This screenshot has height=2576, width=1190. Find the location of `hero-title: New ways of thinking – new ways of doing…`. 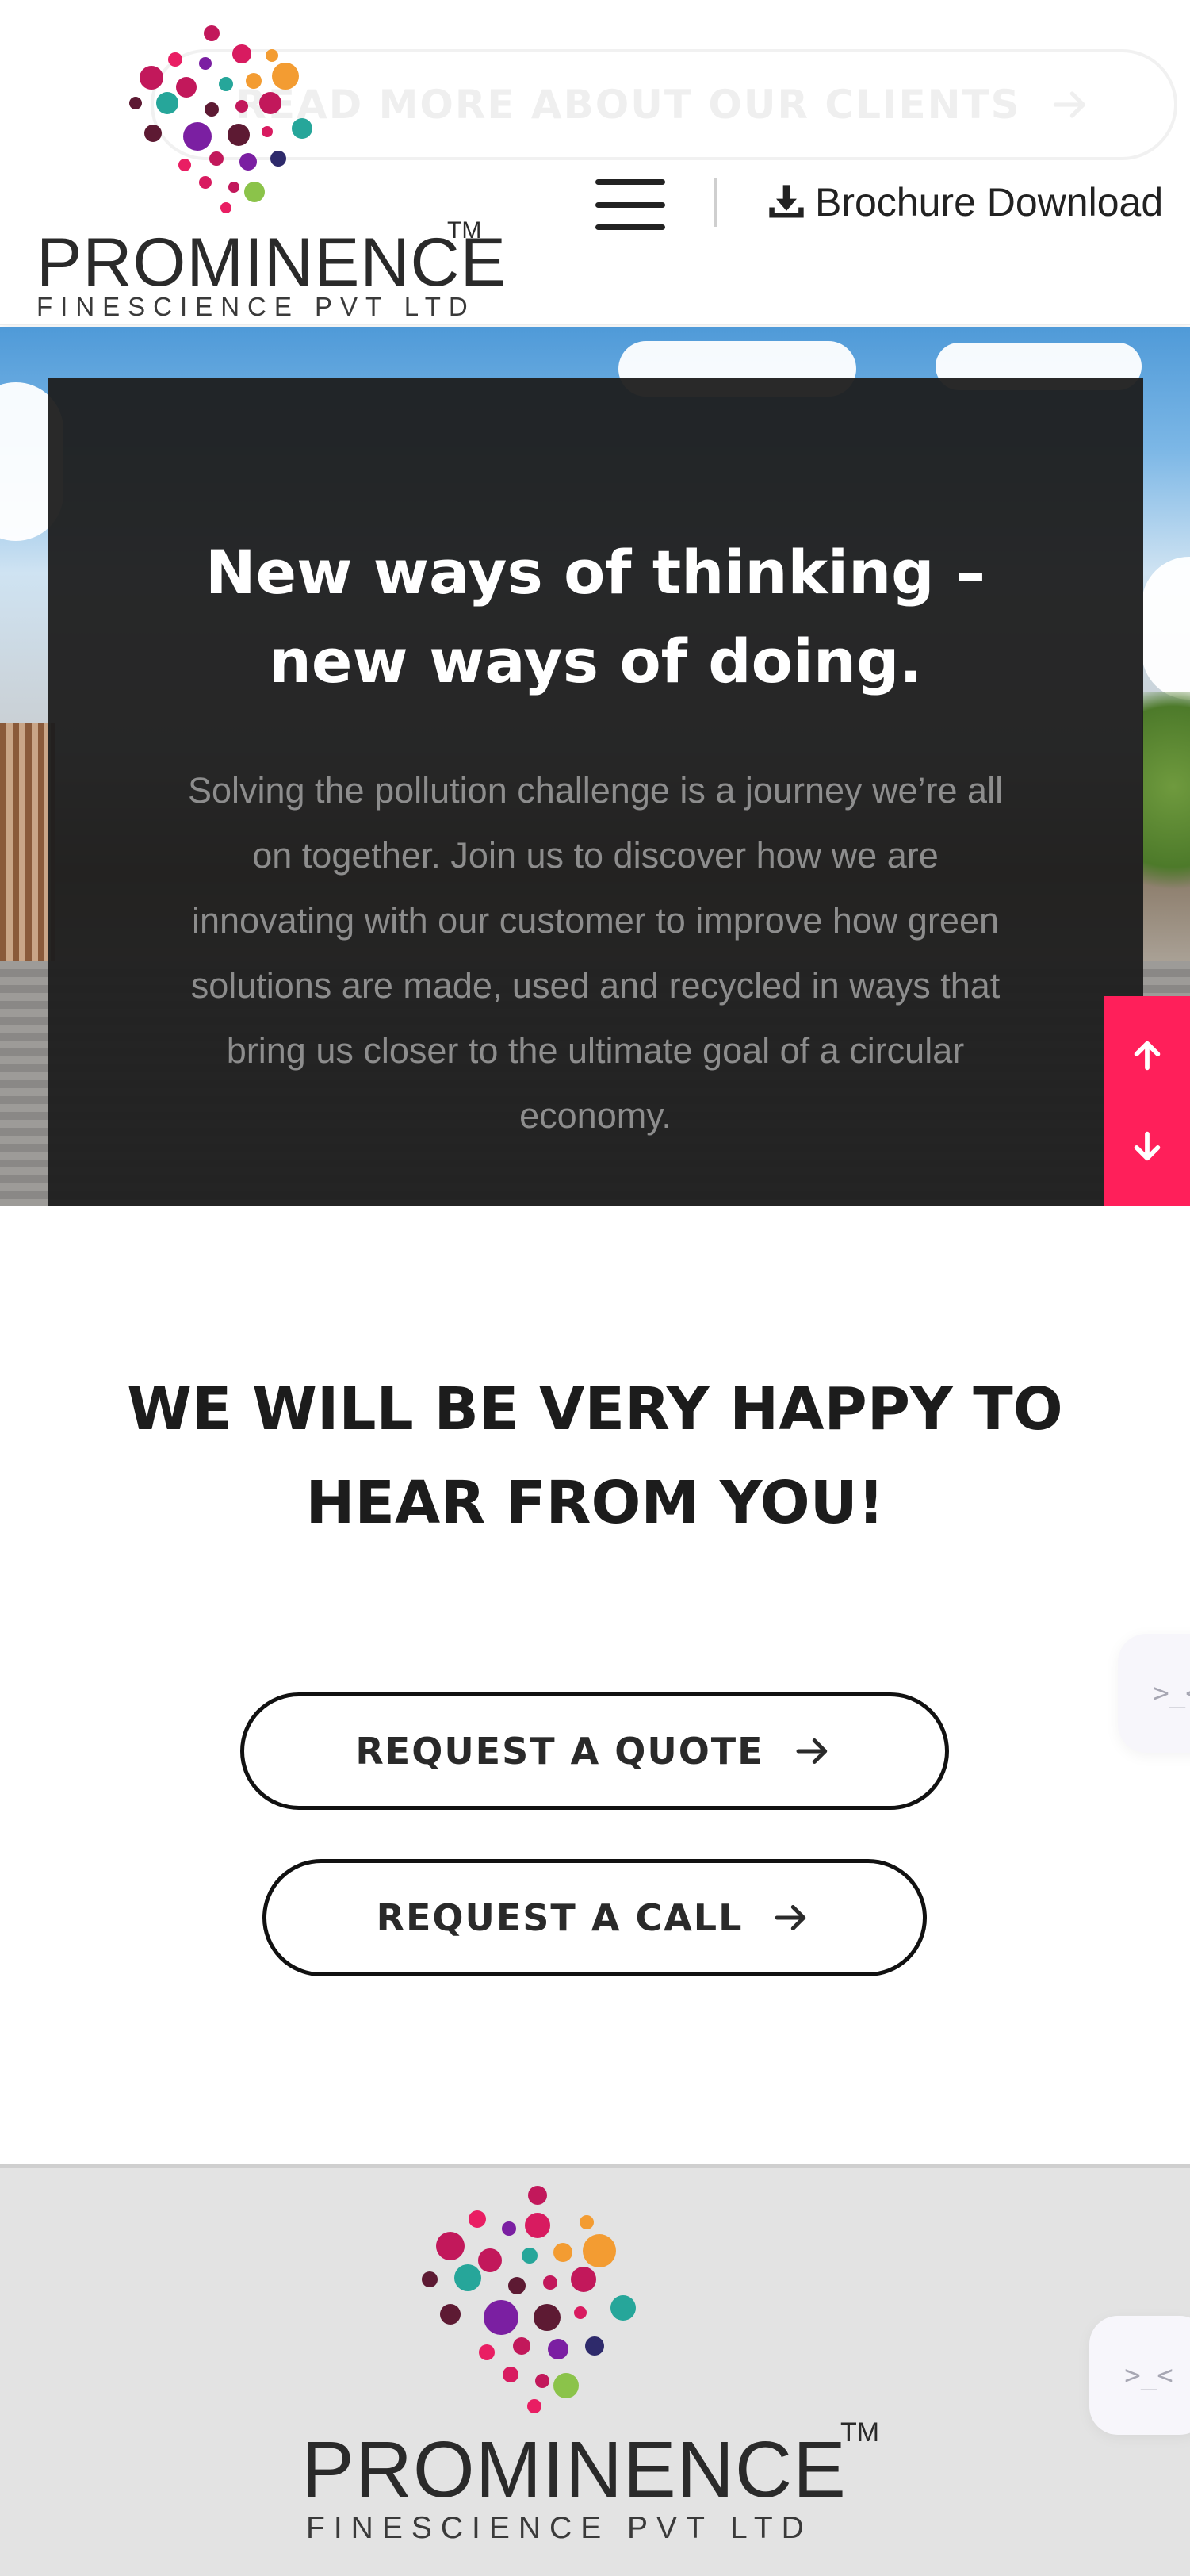

hero-title: New ways of thinking – new ways of doing… is located at coordinates (595, 617).